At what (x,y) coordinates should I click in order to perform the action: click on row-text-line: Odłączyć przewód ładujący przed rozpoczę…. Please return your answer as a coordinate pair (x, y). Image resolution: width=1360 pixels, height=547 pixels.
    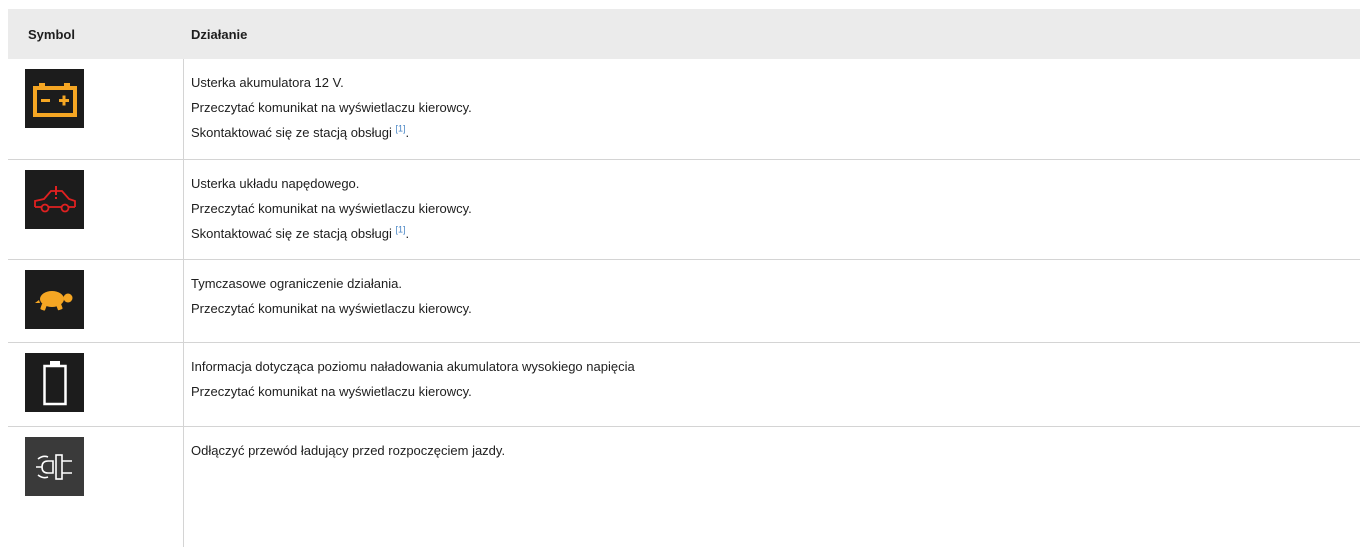
    Looking at the image, I should click on (348, 450).